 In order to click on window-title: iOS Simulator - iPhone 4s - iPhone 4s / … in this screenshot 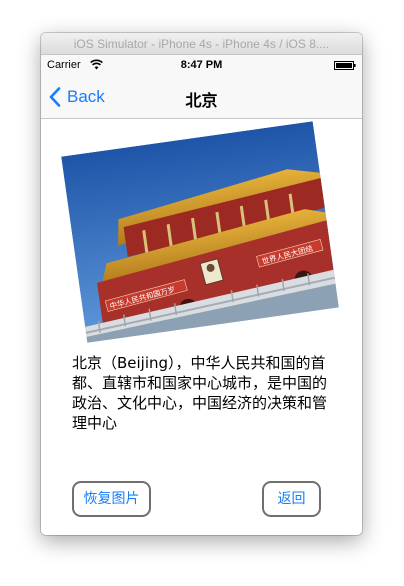, I will do `click(201, 44)`.